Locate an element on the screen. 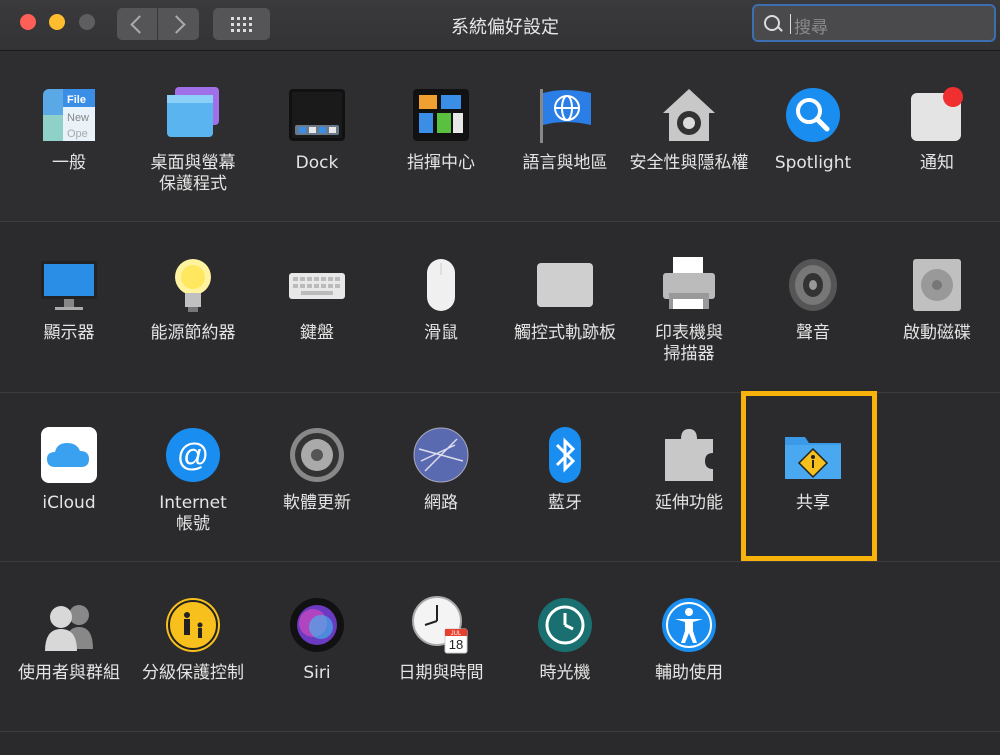 Image resolution: width=1000 pixels, height=755 pixels. pref-label: Dock is located at coordinates (317, 163).